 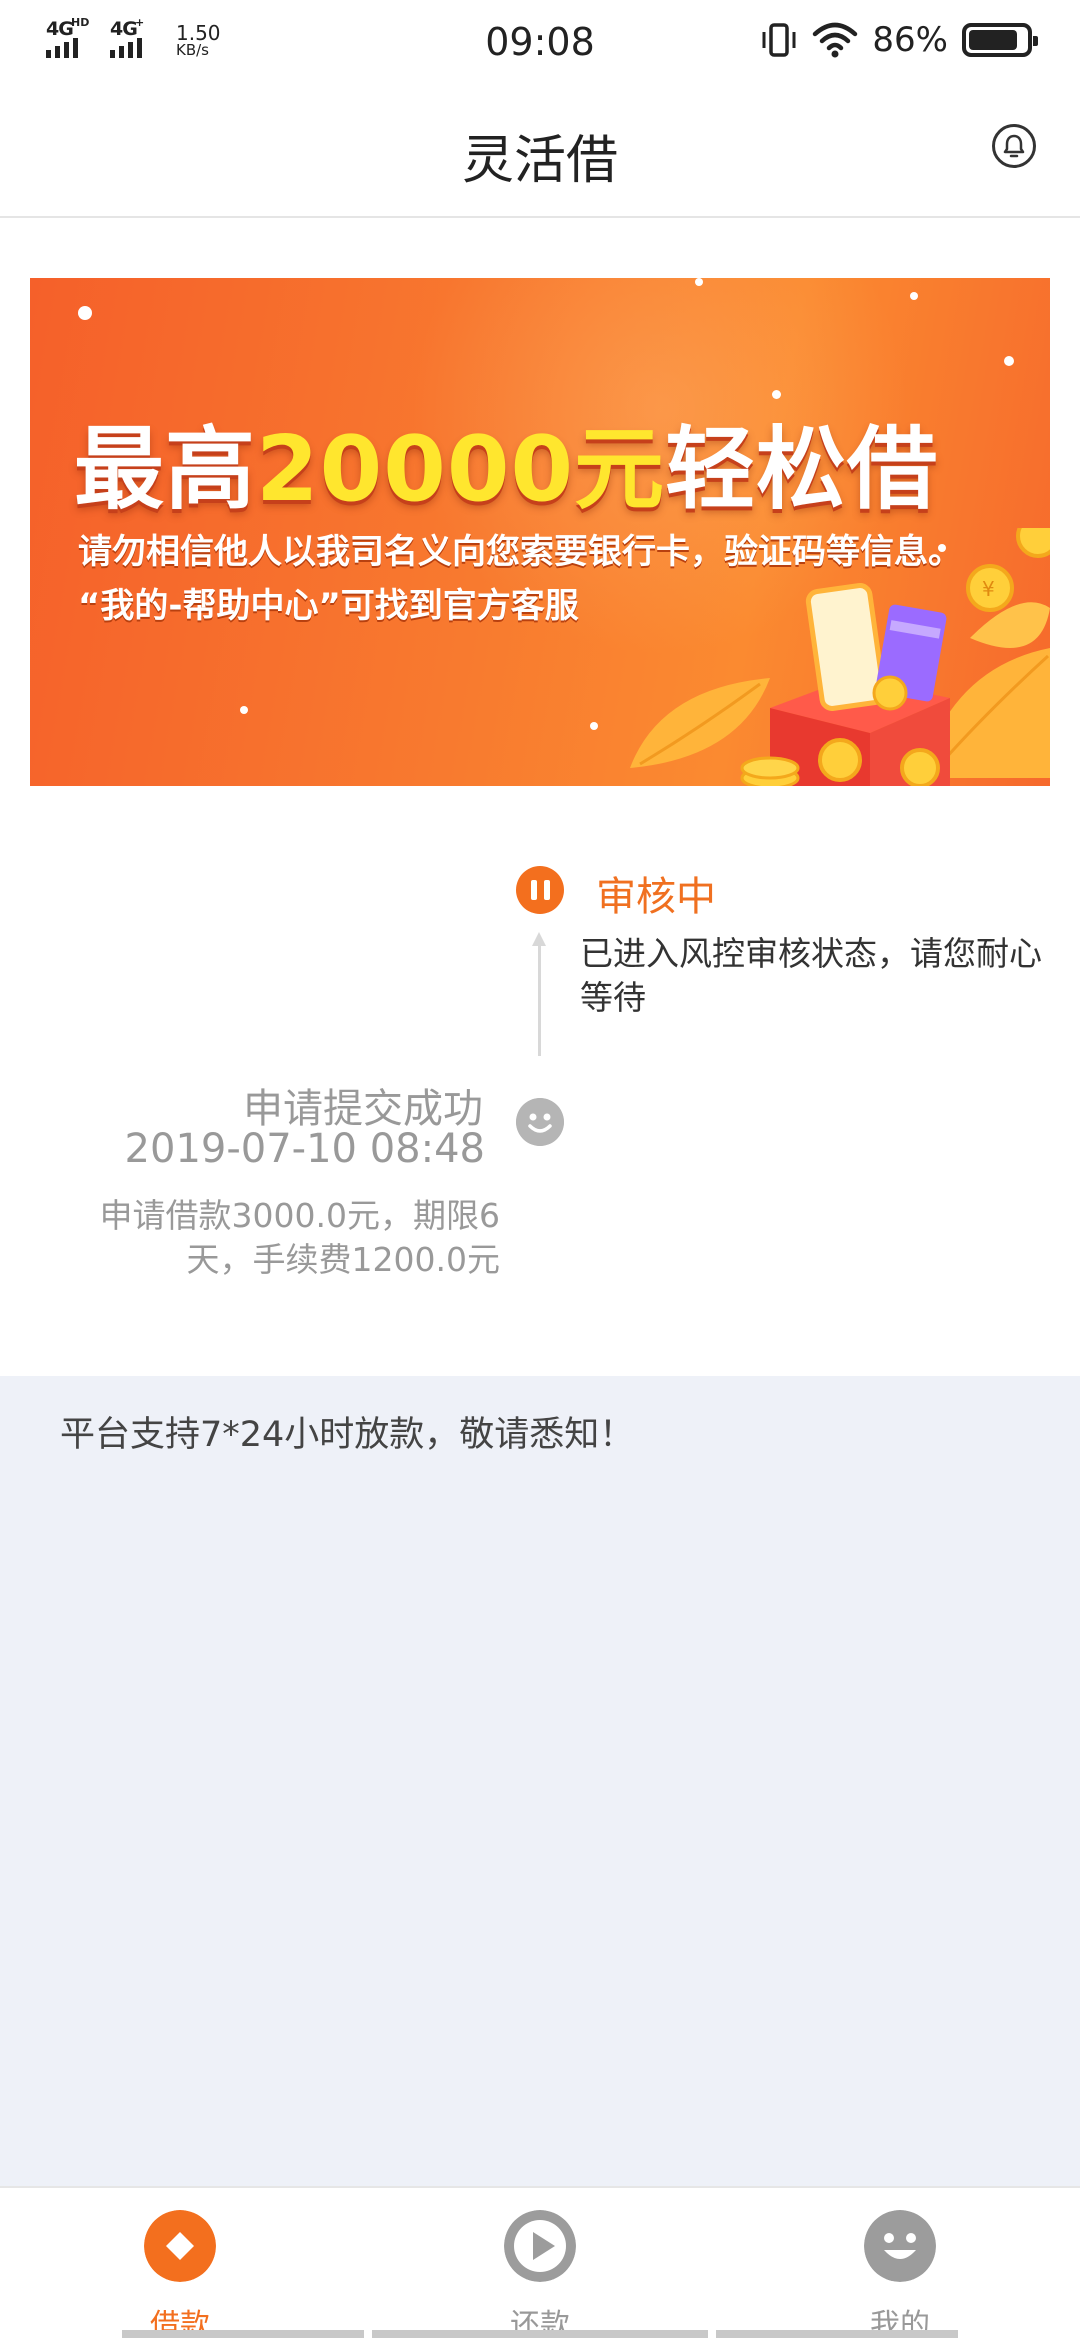 I want to click on app-header: 灵活借, so click(x=540, y=151).